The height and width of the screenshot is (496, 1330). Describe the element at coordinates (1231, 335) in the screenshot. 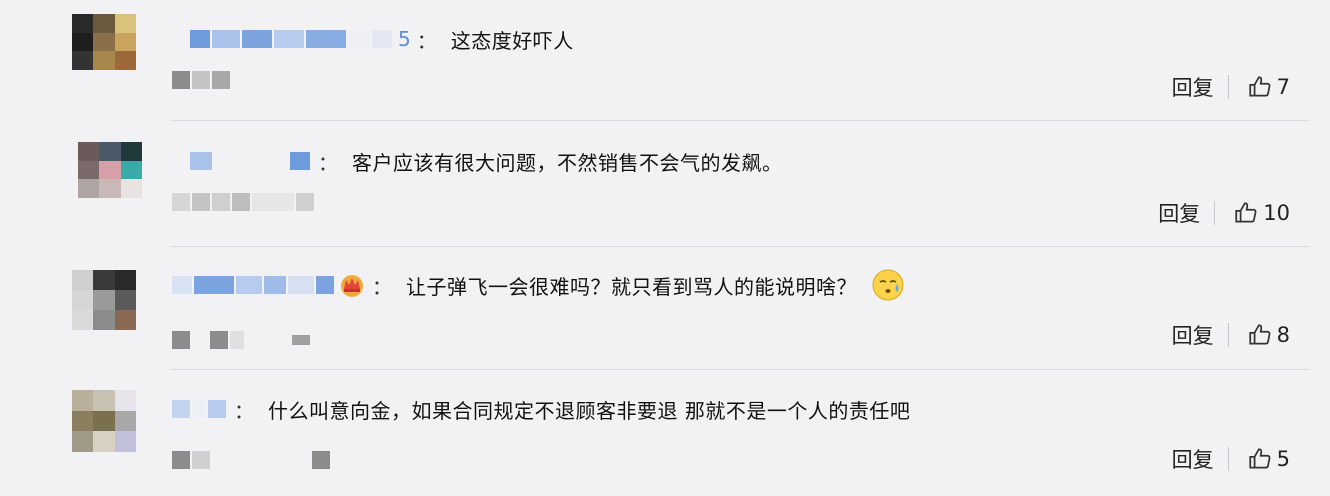

I see `comment-actions: 回复 8` at that location.